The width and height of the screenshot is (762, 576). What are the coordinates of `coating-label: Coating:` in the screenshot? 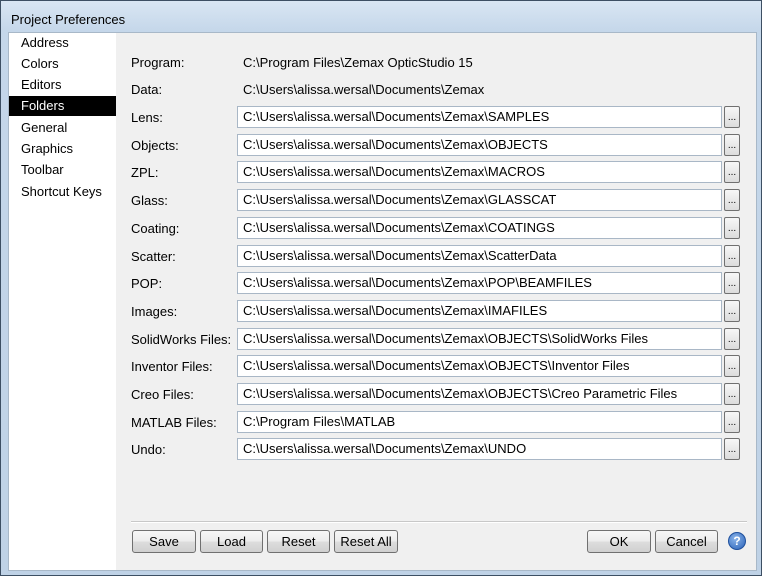 It's located at (155, 228).